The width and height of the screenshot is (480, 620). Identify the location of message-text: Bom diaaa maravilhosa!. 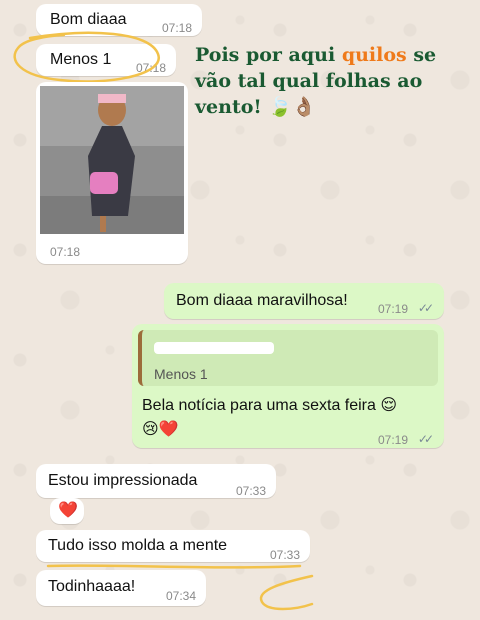
(262, 300).